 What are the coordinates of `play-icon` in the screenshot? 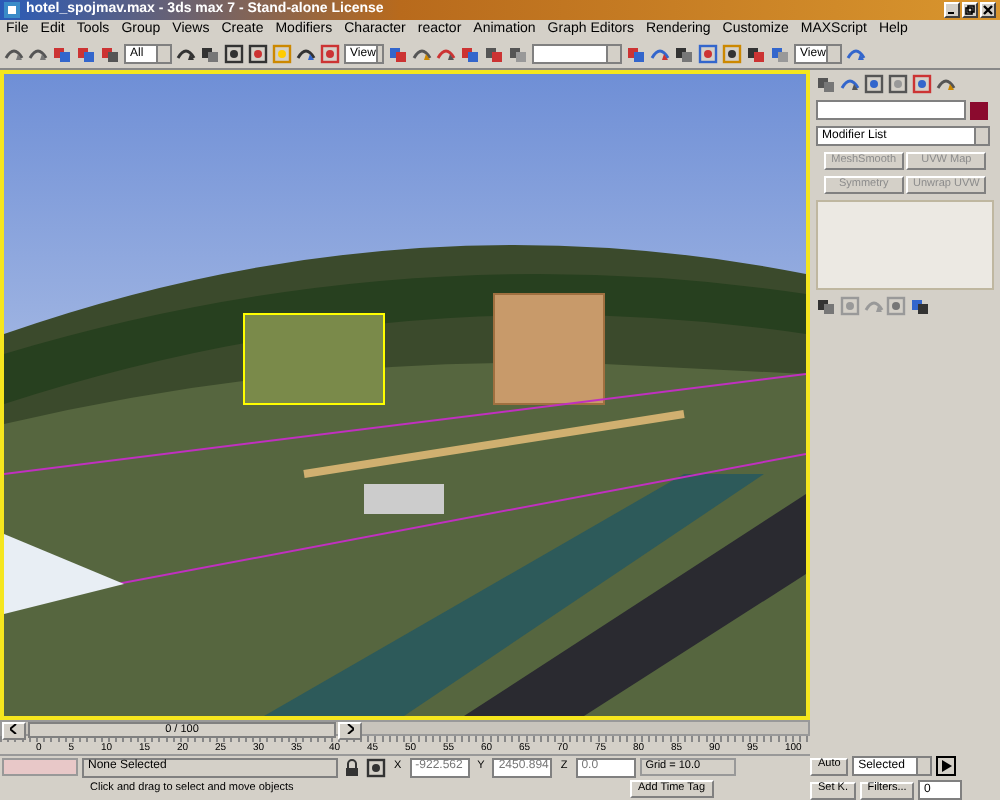 It's located at (945, 766).